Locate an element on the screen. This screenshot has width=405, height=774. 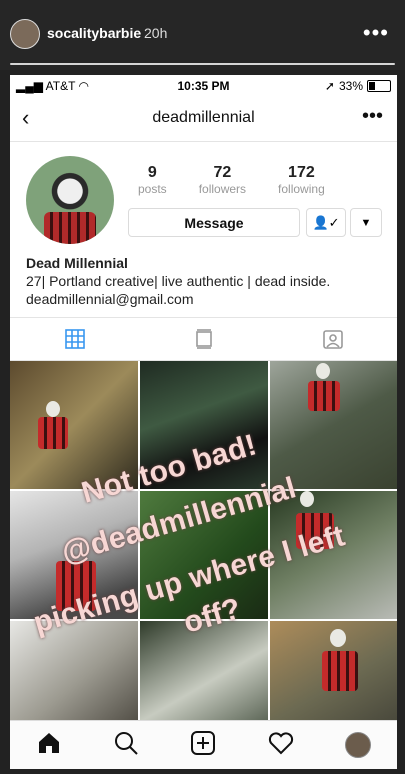
battery-icon is located at coordinates (379, 86).